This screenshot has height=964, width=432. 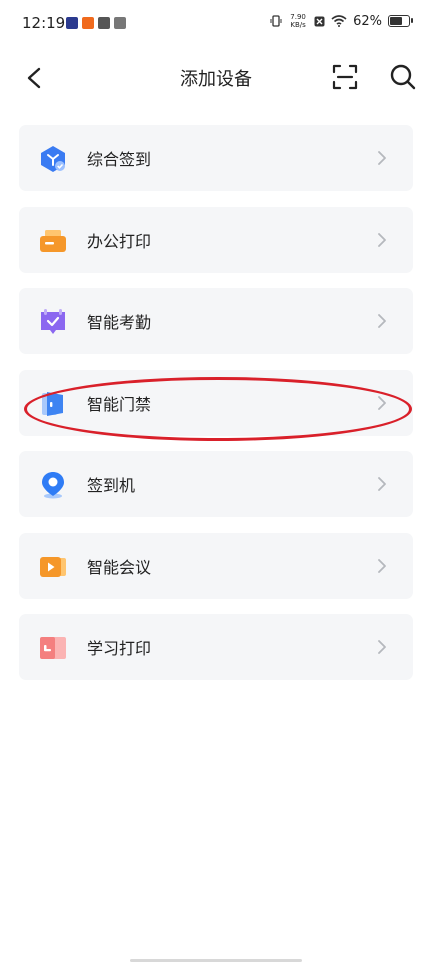 I want to click on video-icon, so click(x=53, y=566).